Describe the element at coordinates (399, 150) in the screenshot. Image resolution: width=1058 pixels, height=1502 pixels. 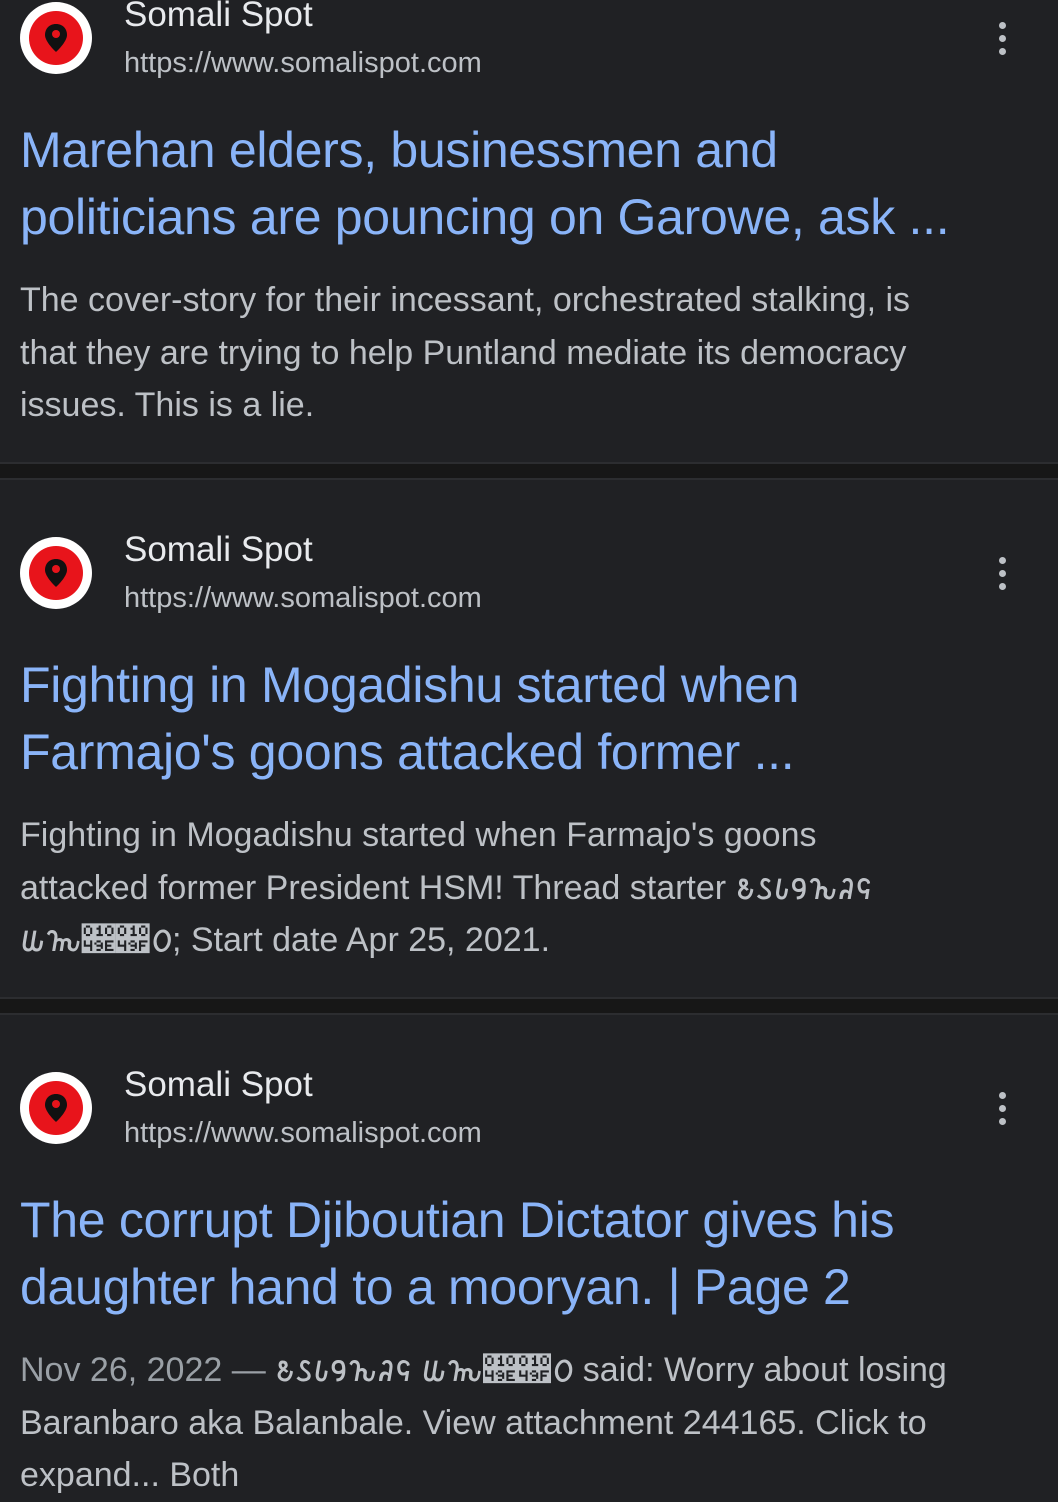
I see `title-line: Marehan elders, businessmen and` at that location.